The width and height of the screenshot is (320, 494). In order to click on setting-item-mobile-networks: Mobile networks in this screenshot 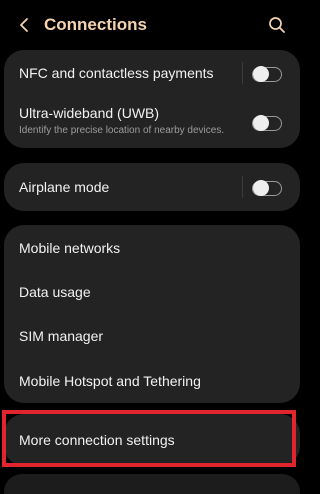, I will do `click(152, 247)`.